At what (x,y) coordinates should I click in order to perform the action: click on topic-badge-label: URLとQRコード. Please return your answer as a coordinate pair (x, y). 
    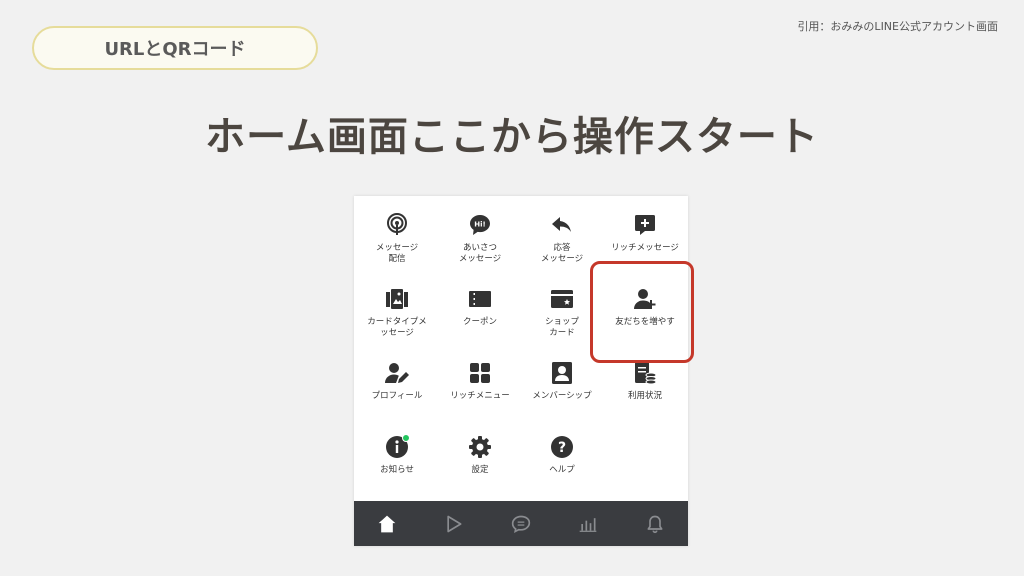
    Looking at the image, I should click on (175, 49).